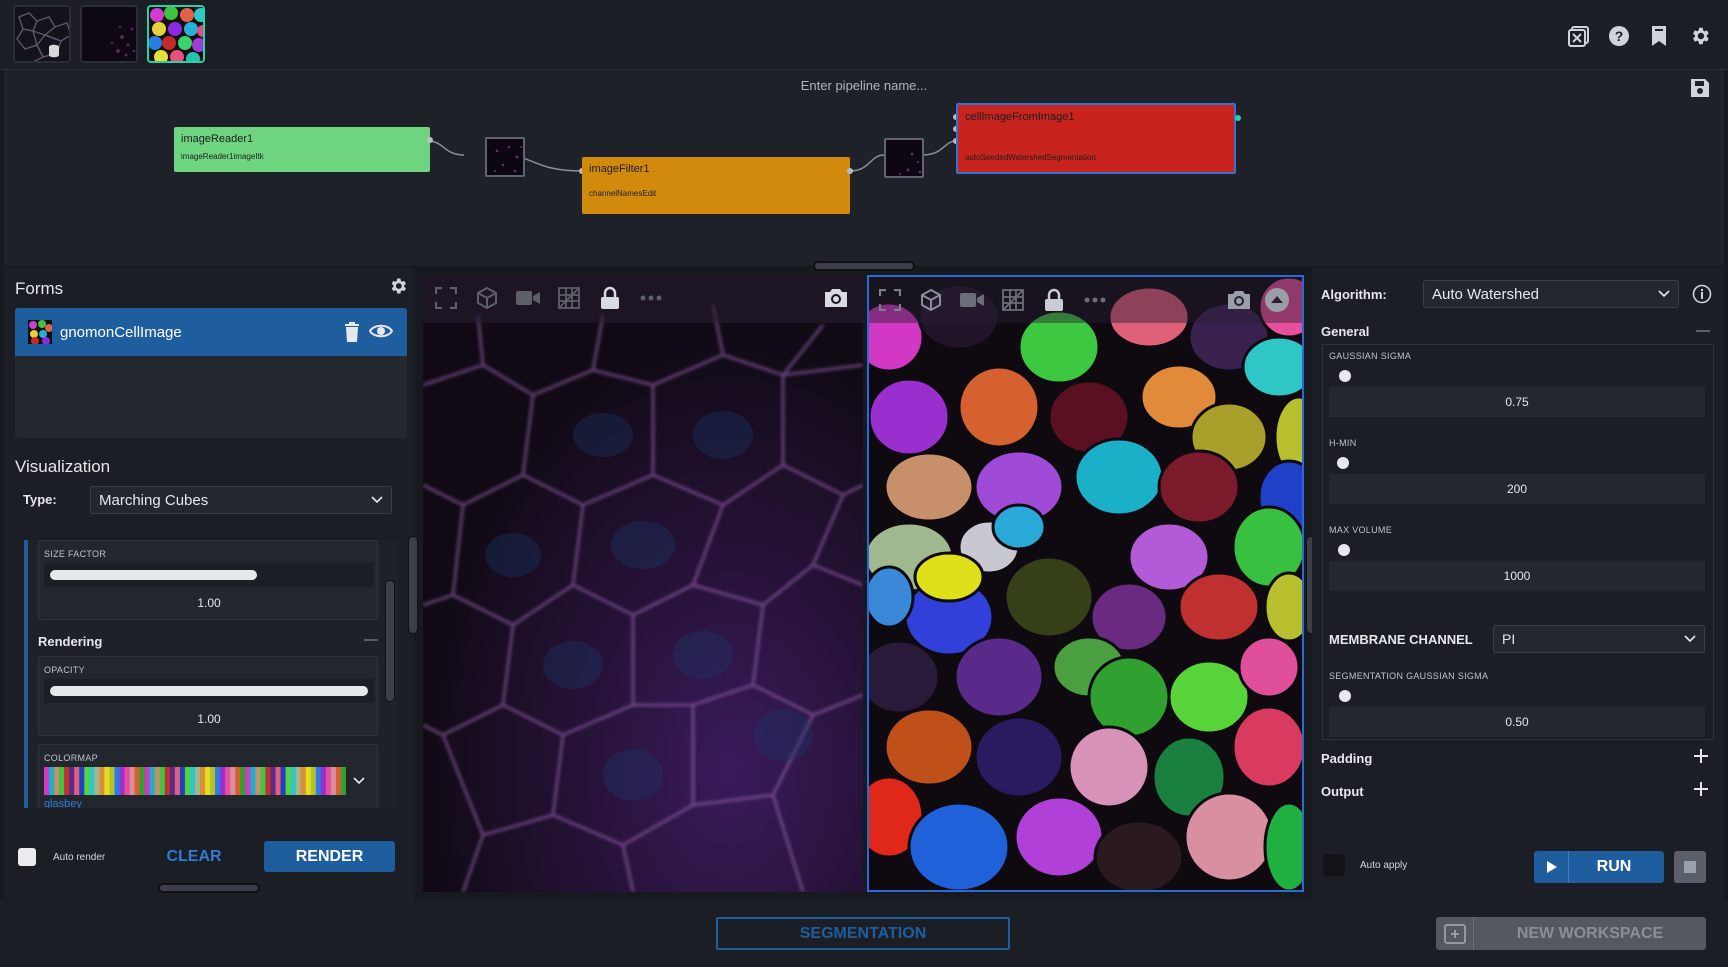 This screenshot has width=1728, height=967. Describe the element at coordinates (1517, 550) in the screenshot. I see `max-volume-slider` at that location.